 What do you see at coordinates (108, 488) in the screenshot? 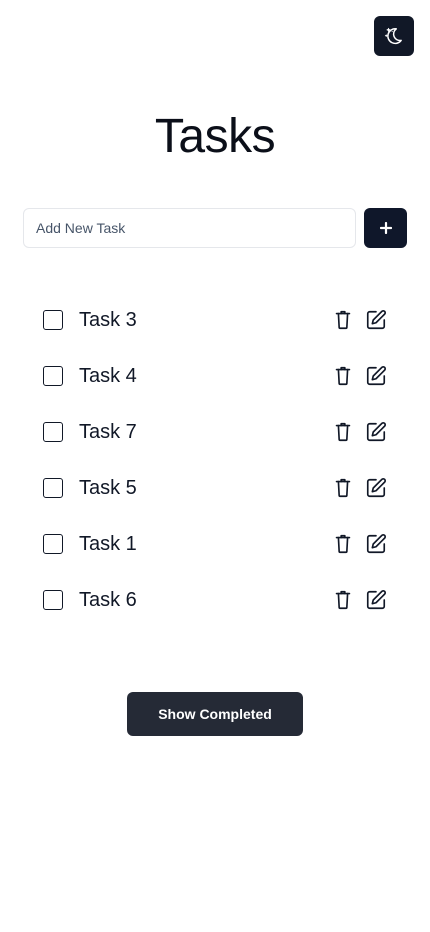
I see `task-label: Task 5` at bounding box center [108, 488].